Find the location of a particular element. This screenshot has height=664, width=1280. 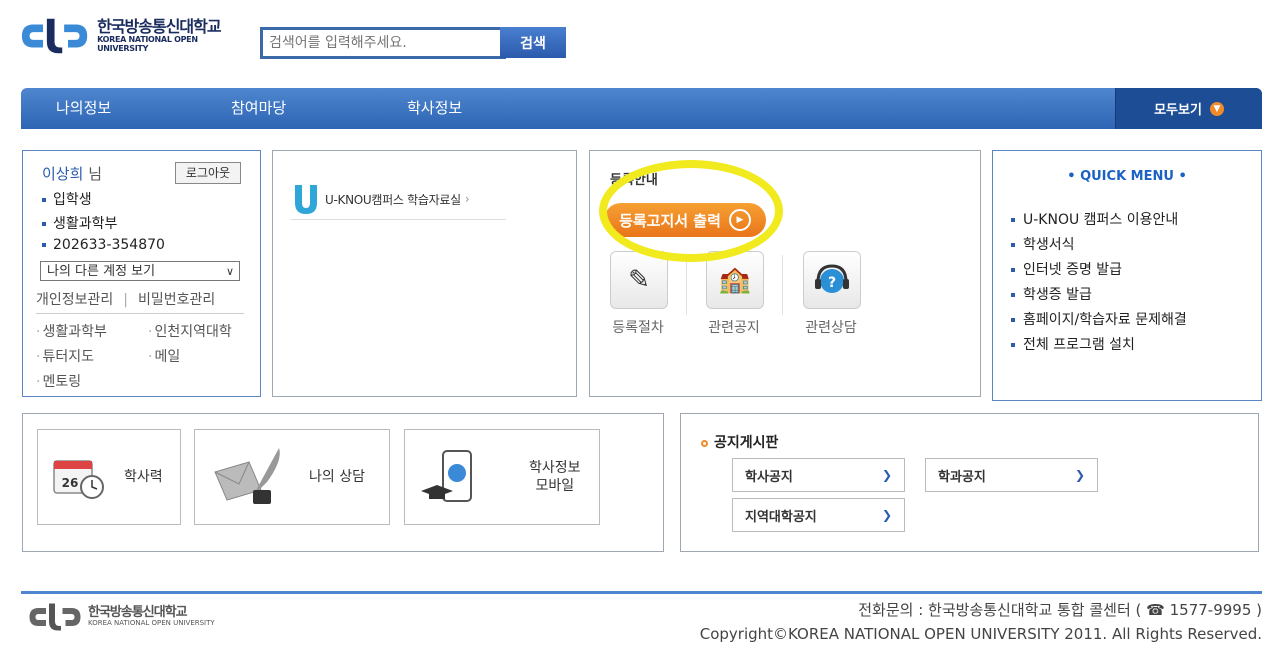

logo-korean-text: 한국방송통신대학교 is located at coordinates (159, 27).